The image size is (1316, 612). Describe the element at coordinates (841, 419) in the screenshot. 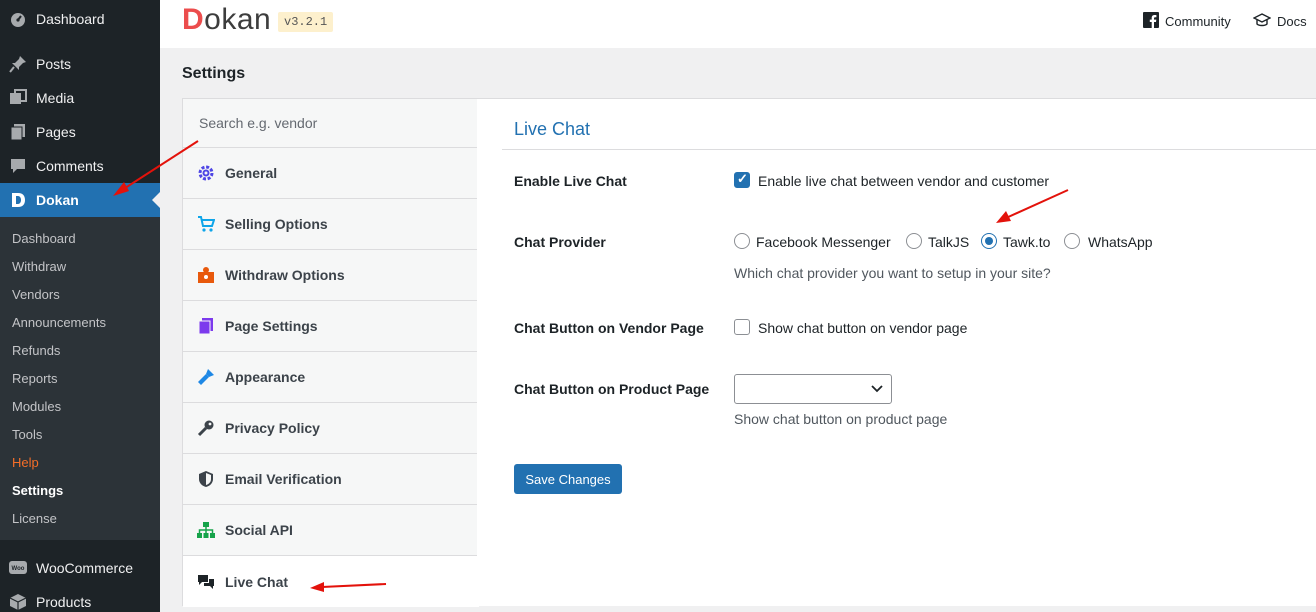

I see `product-page-button-description: Show chat button on product page` at that location.